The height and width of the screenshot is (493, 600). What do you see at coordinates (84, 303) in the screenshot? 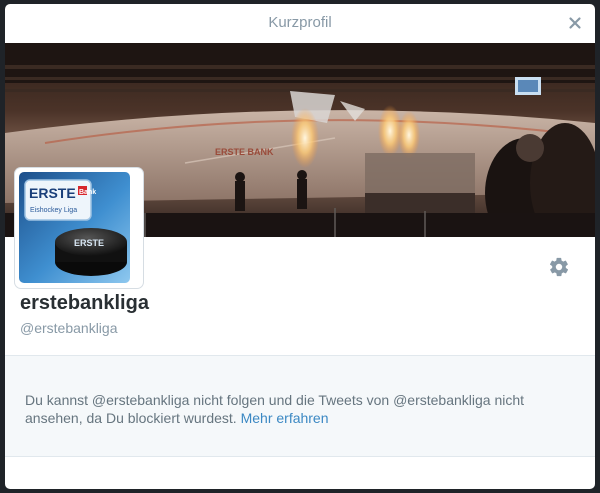
I see `profile-name: erstebankliga` at bounding box center [84, 303].